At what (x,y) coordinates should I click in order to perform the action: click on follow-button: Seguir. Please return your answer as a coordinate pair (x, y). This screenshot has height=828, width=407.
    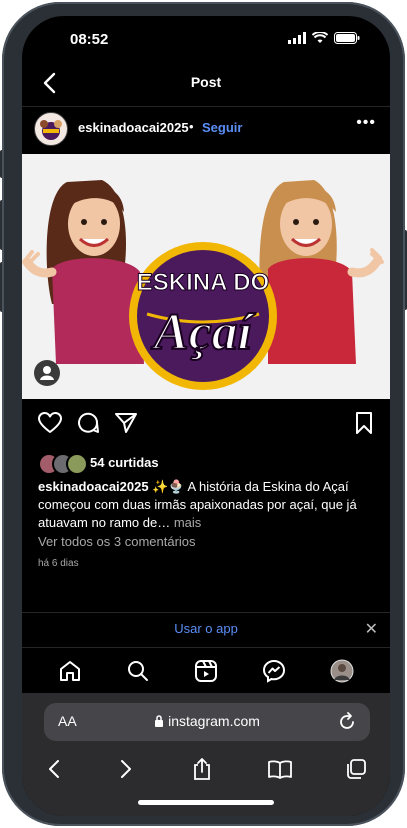
    Looking at the image, I should click on (222, 127).